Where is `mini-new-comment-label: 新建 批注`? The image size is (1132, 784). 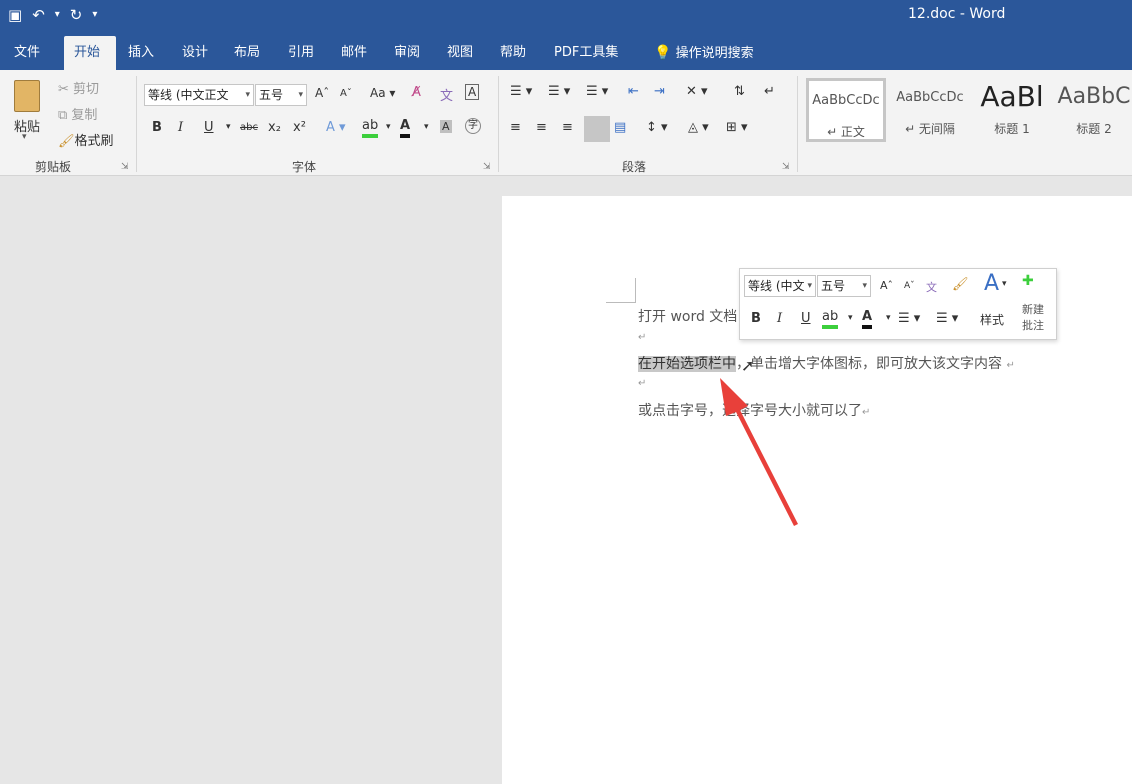
mini-new-comment-label: 新建 批注 is located at coordinates (1033, 317).